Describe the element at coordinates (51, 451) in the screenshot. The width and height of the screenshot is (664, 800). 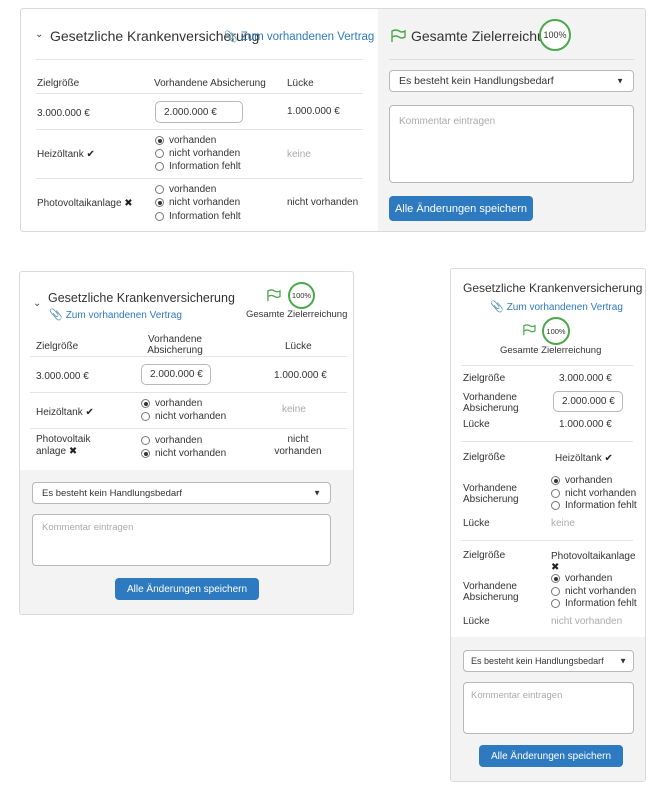
I see `pv-name-line2: anlage` at that location.